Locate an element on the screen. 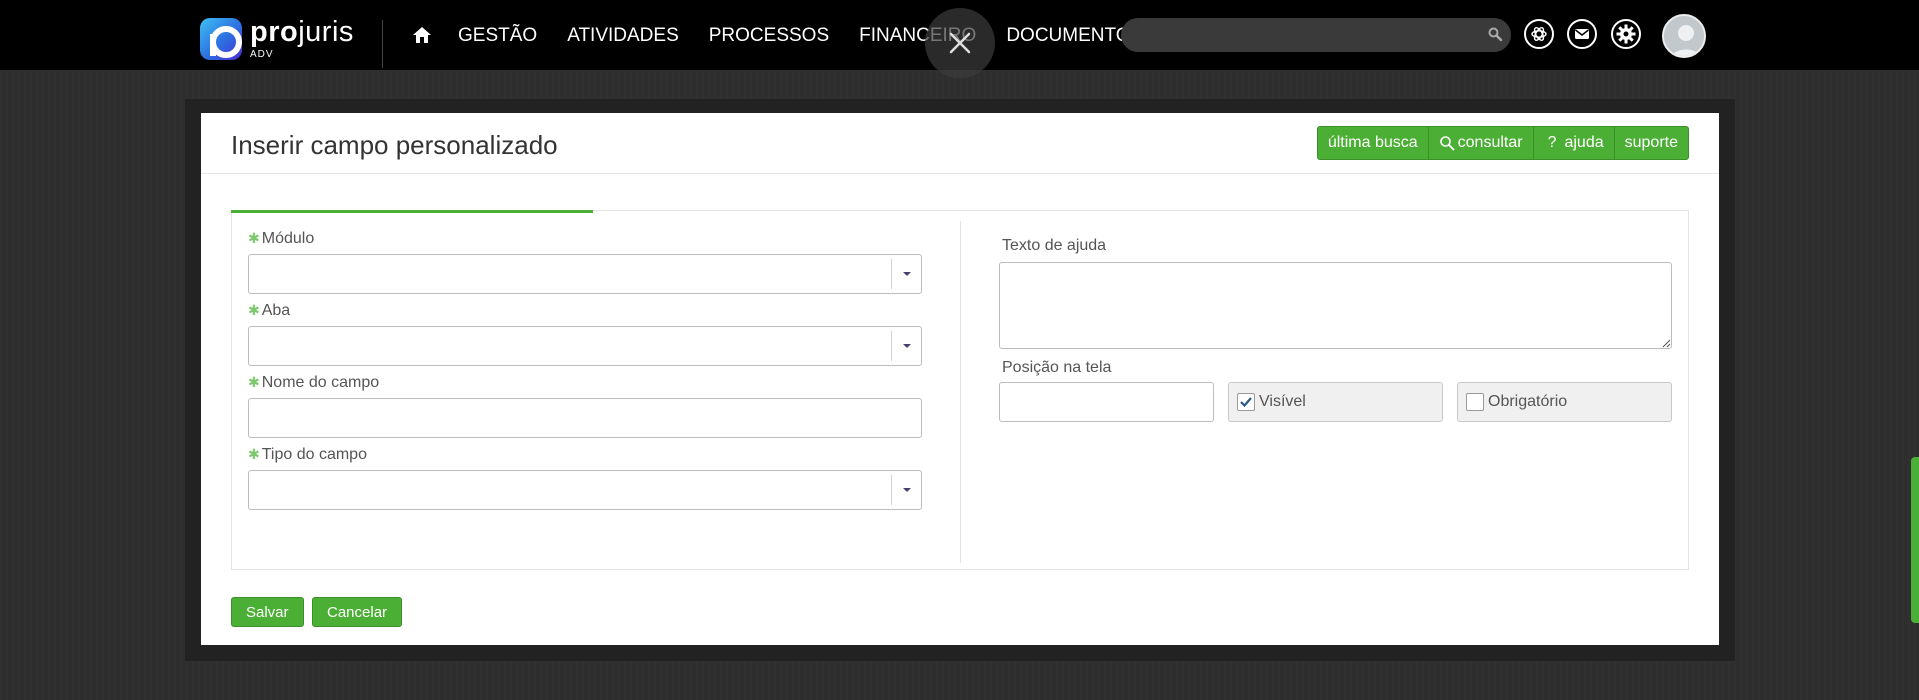 This screenshot has width=1919, height=700. mail-icon is located at coordinates (1582, 34).